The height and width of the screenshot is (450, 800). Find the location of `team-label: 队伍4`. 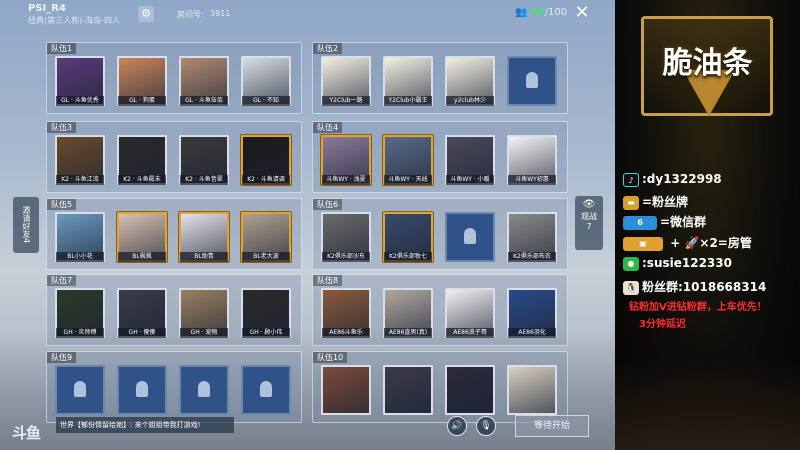

team-label: 队伍4 is located at coordinates (328, 127).